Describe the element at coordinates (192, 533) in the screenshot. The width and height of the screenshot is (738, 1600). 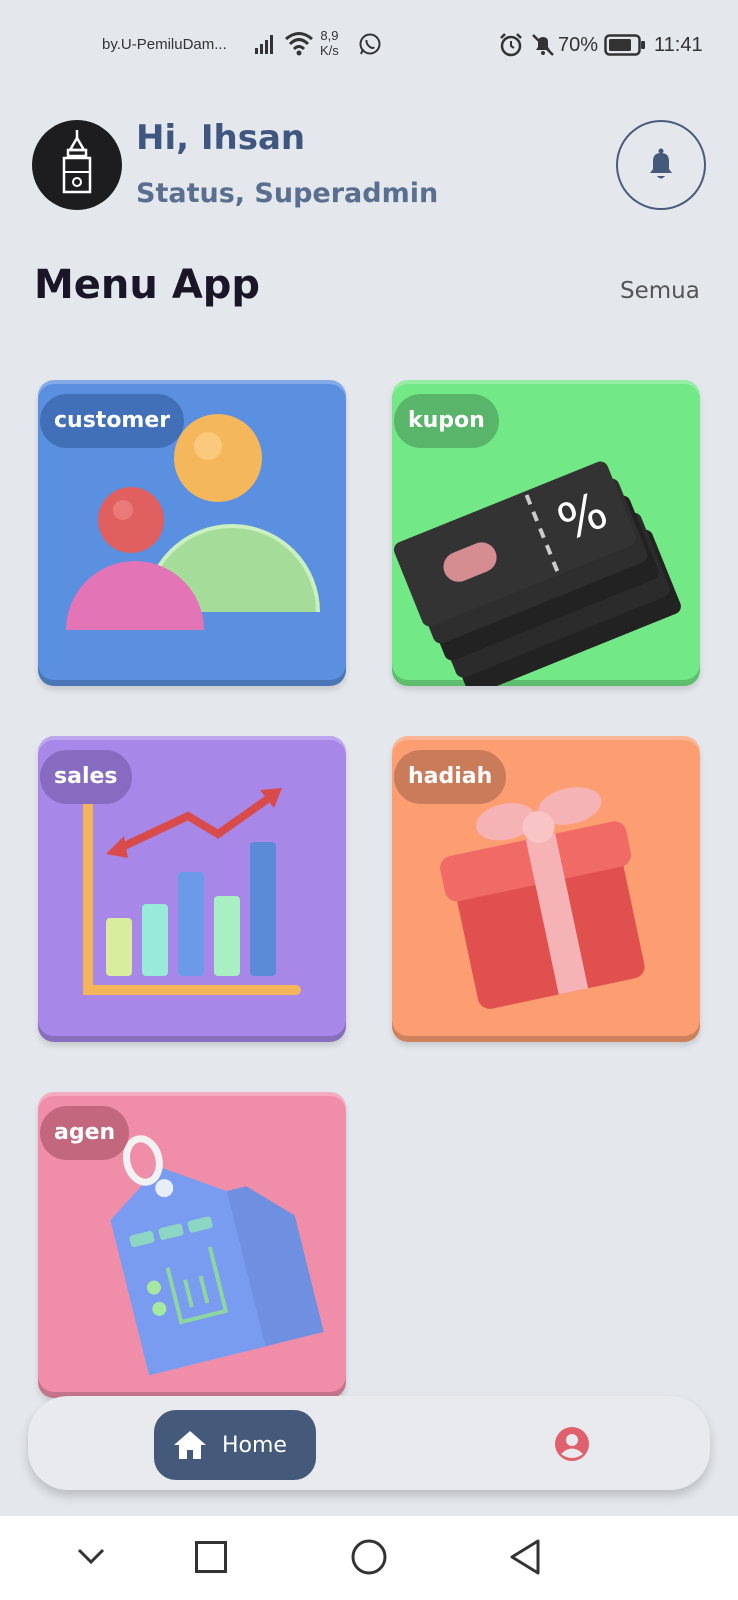
I see `menu-tile-customer: customer` at that location.